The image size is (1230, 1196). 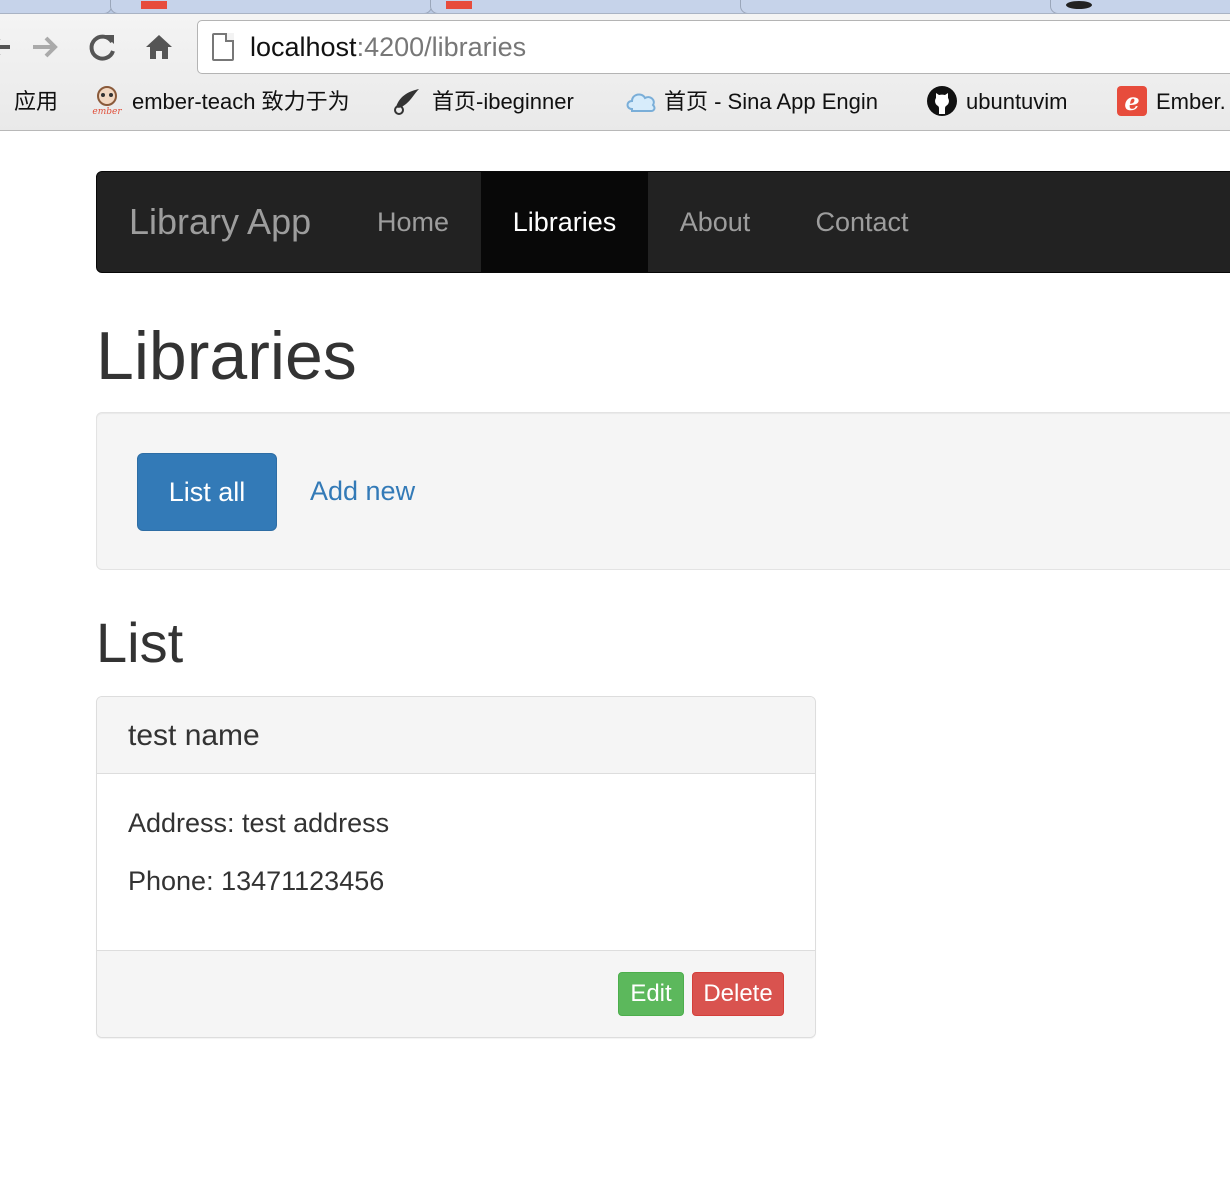 I want to click on bookmark-label: 应用, so click(x=36, y=101).